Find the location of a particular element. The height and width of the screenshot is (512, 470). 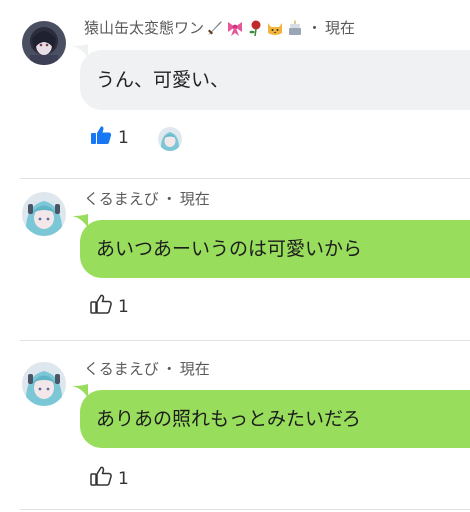

comment-bubble: あいつあーいうのは可愛いから is located at coordinates (275, 249).